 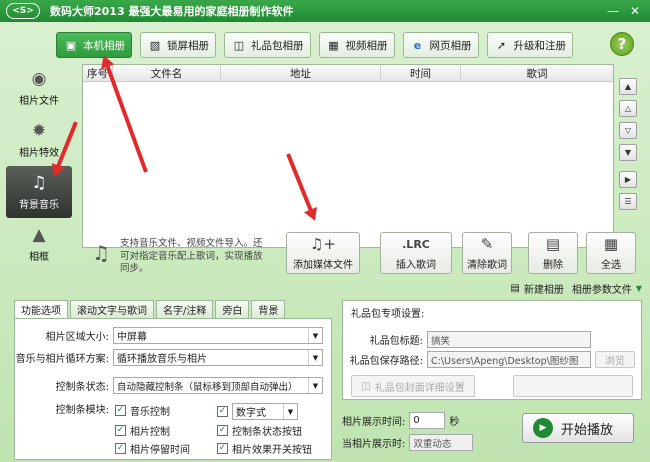 What do you see at coordinates (543, 290) in the screenshot?
I see `new-album-label: 新建相册` at bounding box center [543, 290].